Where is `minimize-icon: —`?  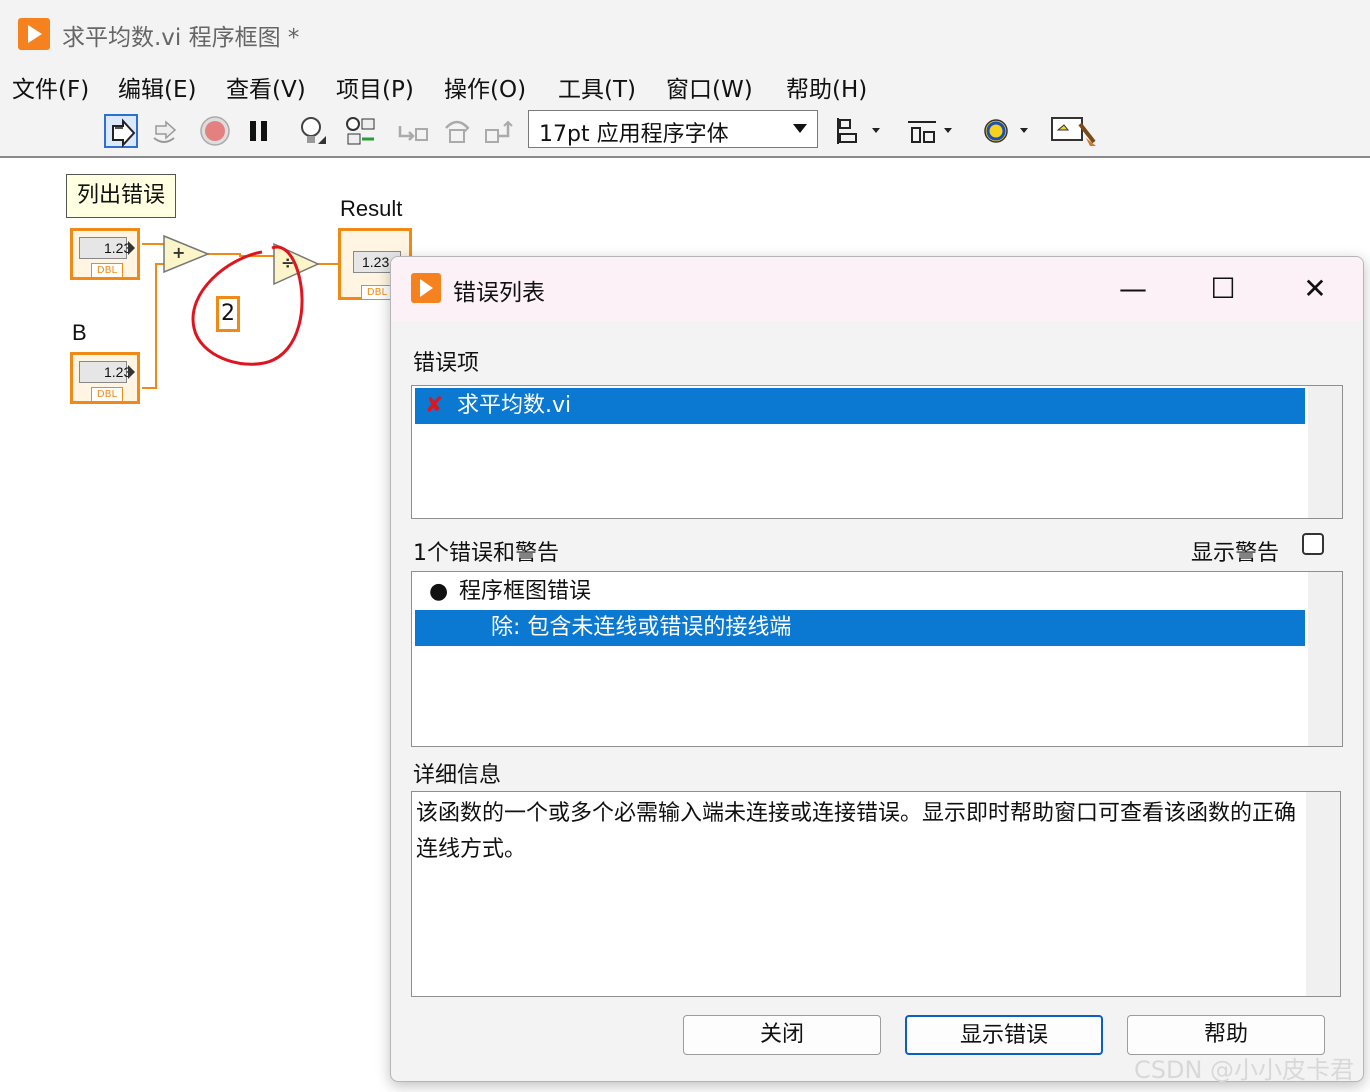
minimize-icon: — is located at coordinates (1133, 289).